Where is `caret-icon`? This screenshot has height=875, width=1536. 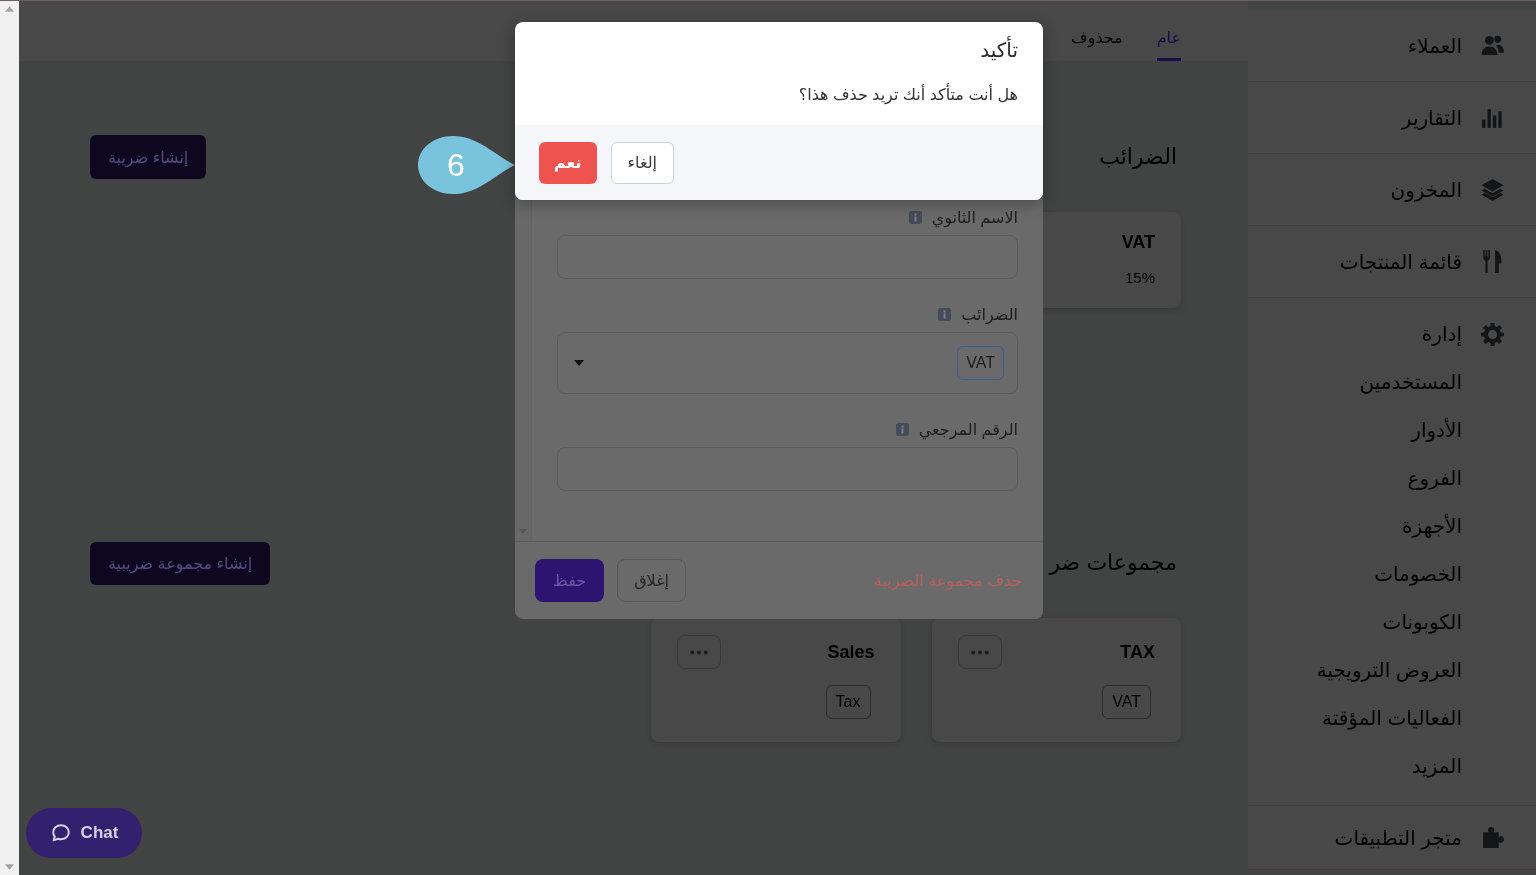 caret-icon is located at coordinates (579, 363).